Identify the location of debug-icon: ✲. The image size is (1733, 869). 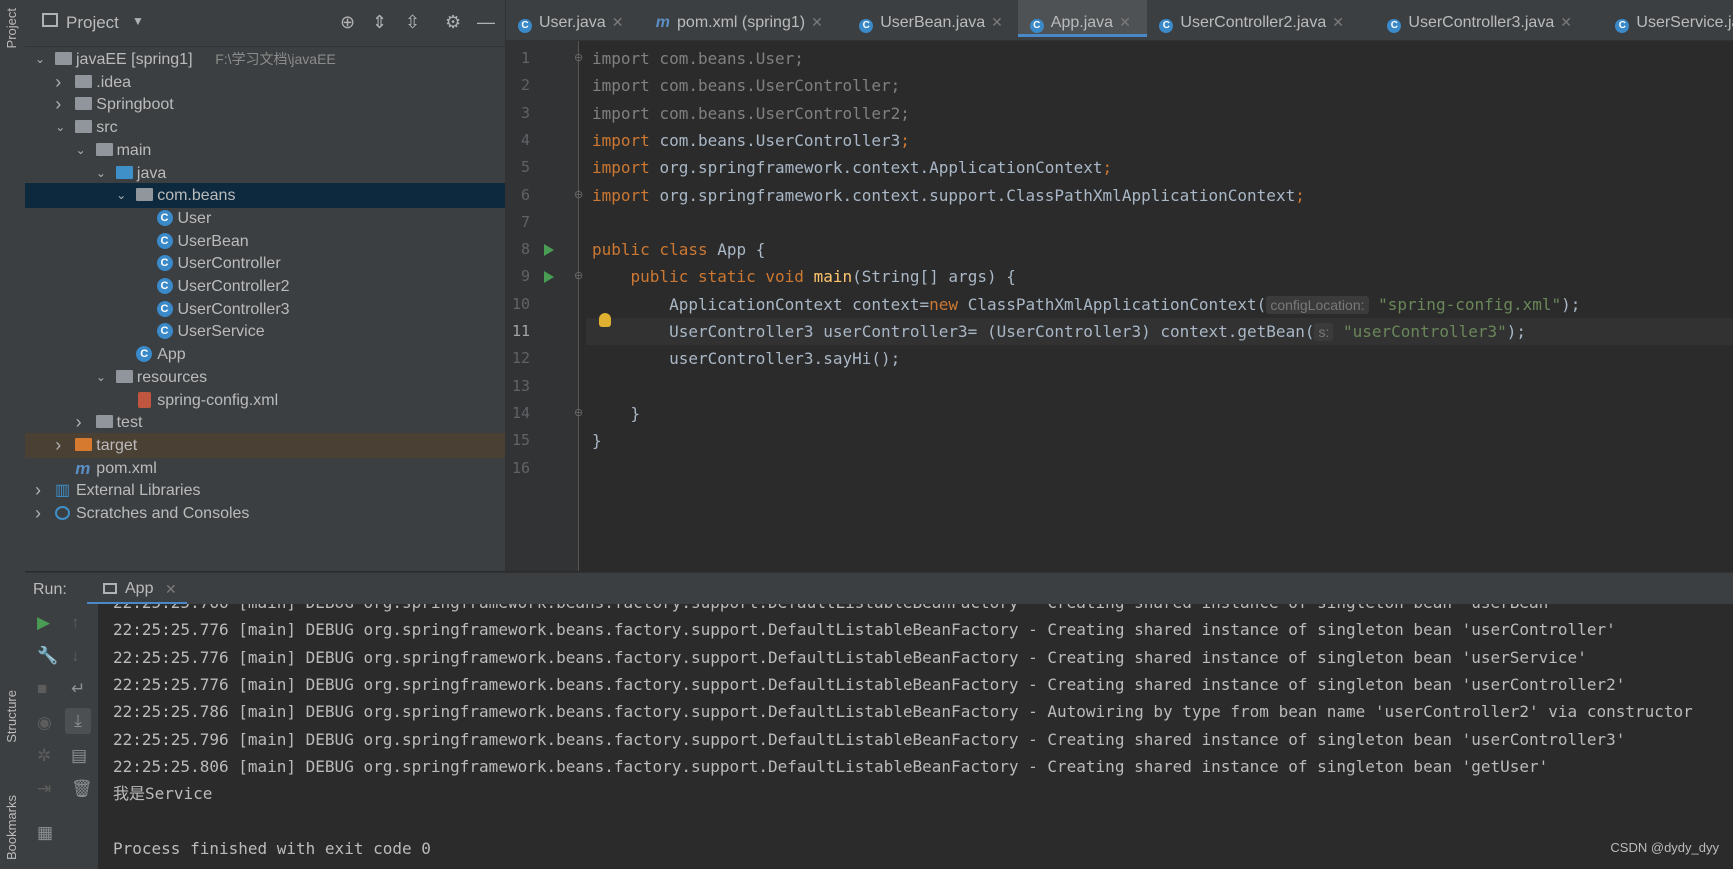
(44, 756).